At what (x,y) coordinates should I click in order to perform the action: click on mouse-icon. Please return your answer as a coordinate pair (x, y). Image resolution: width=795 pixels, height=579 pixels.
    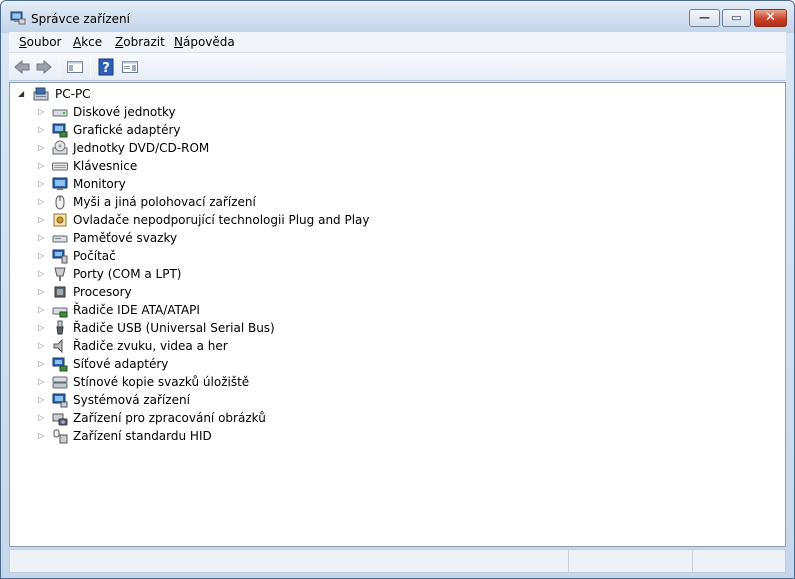
    Looking at the image, I should click on (60, 202).